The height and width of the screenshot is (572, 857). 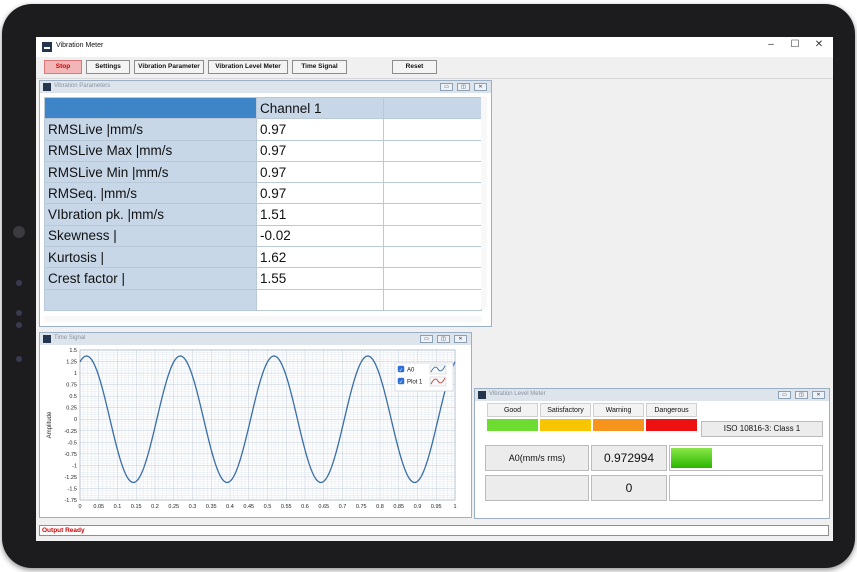 What do you see at coordinates (248, 67) in the screenshot?
I see `vibration-level-meter-button: Vibration Level Meter` at bounding box center [248, 67].